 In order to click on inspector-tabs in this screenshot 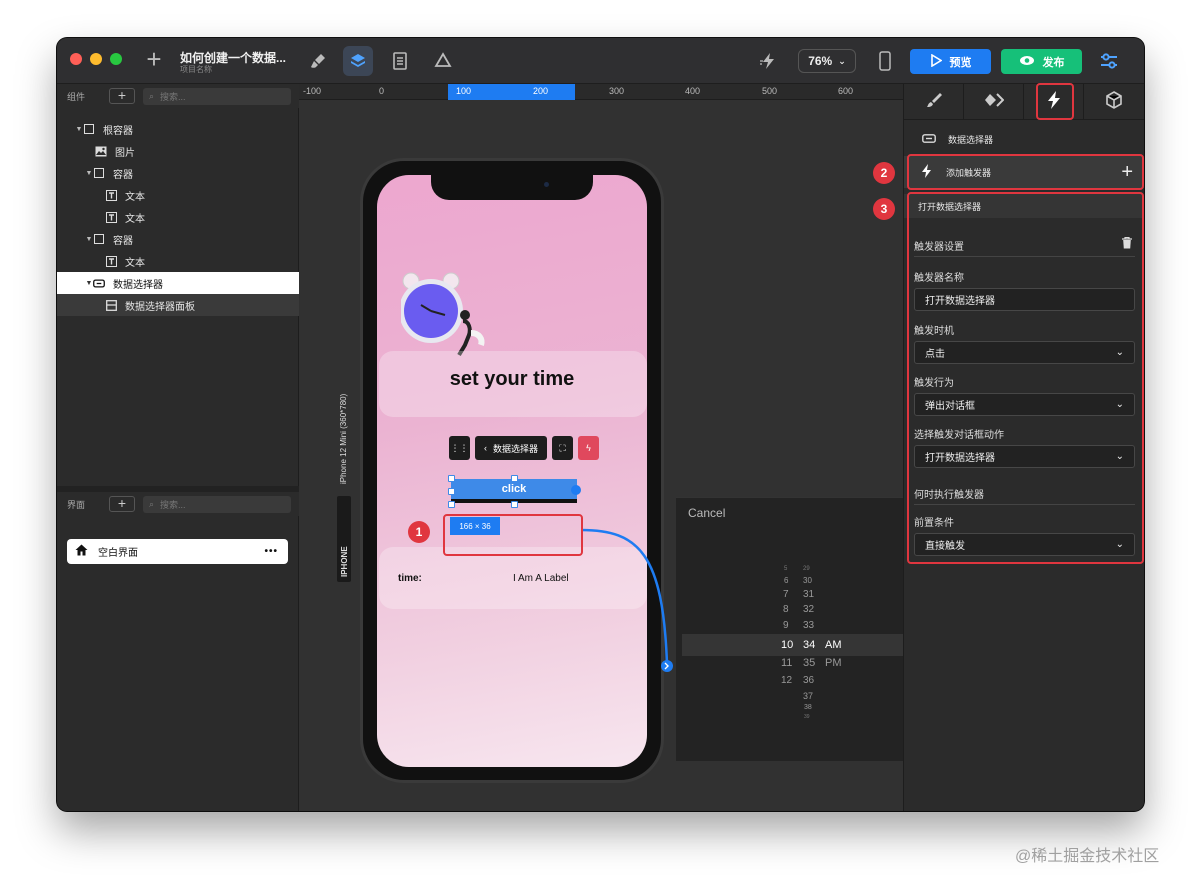, I will do `click(1024, 101)`.